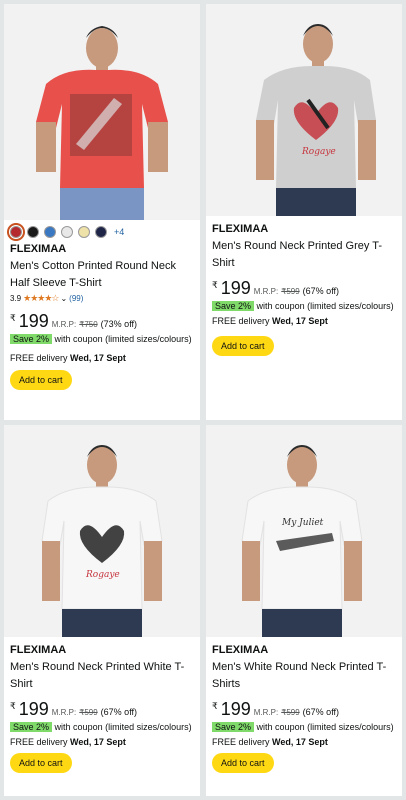 Image resolution: width=406 pixels, height=800 pixels. What do you see at coordinates (102, 675) in the screenshot?
I see `product-title: Men's Round Neck Printed White T-Shirt` at bounding box center [102, 675].